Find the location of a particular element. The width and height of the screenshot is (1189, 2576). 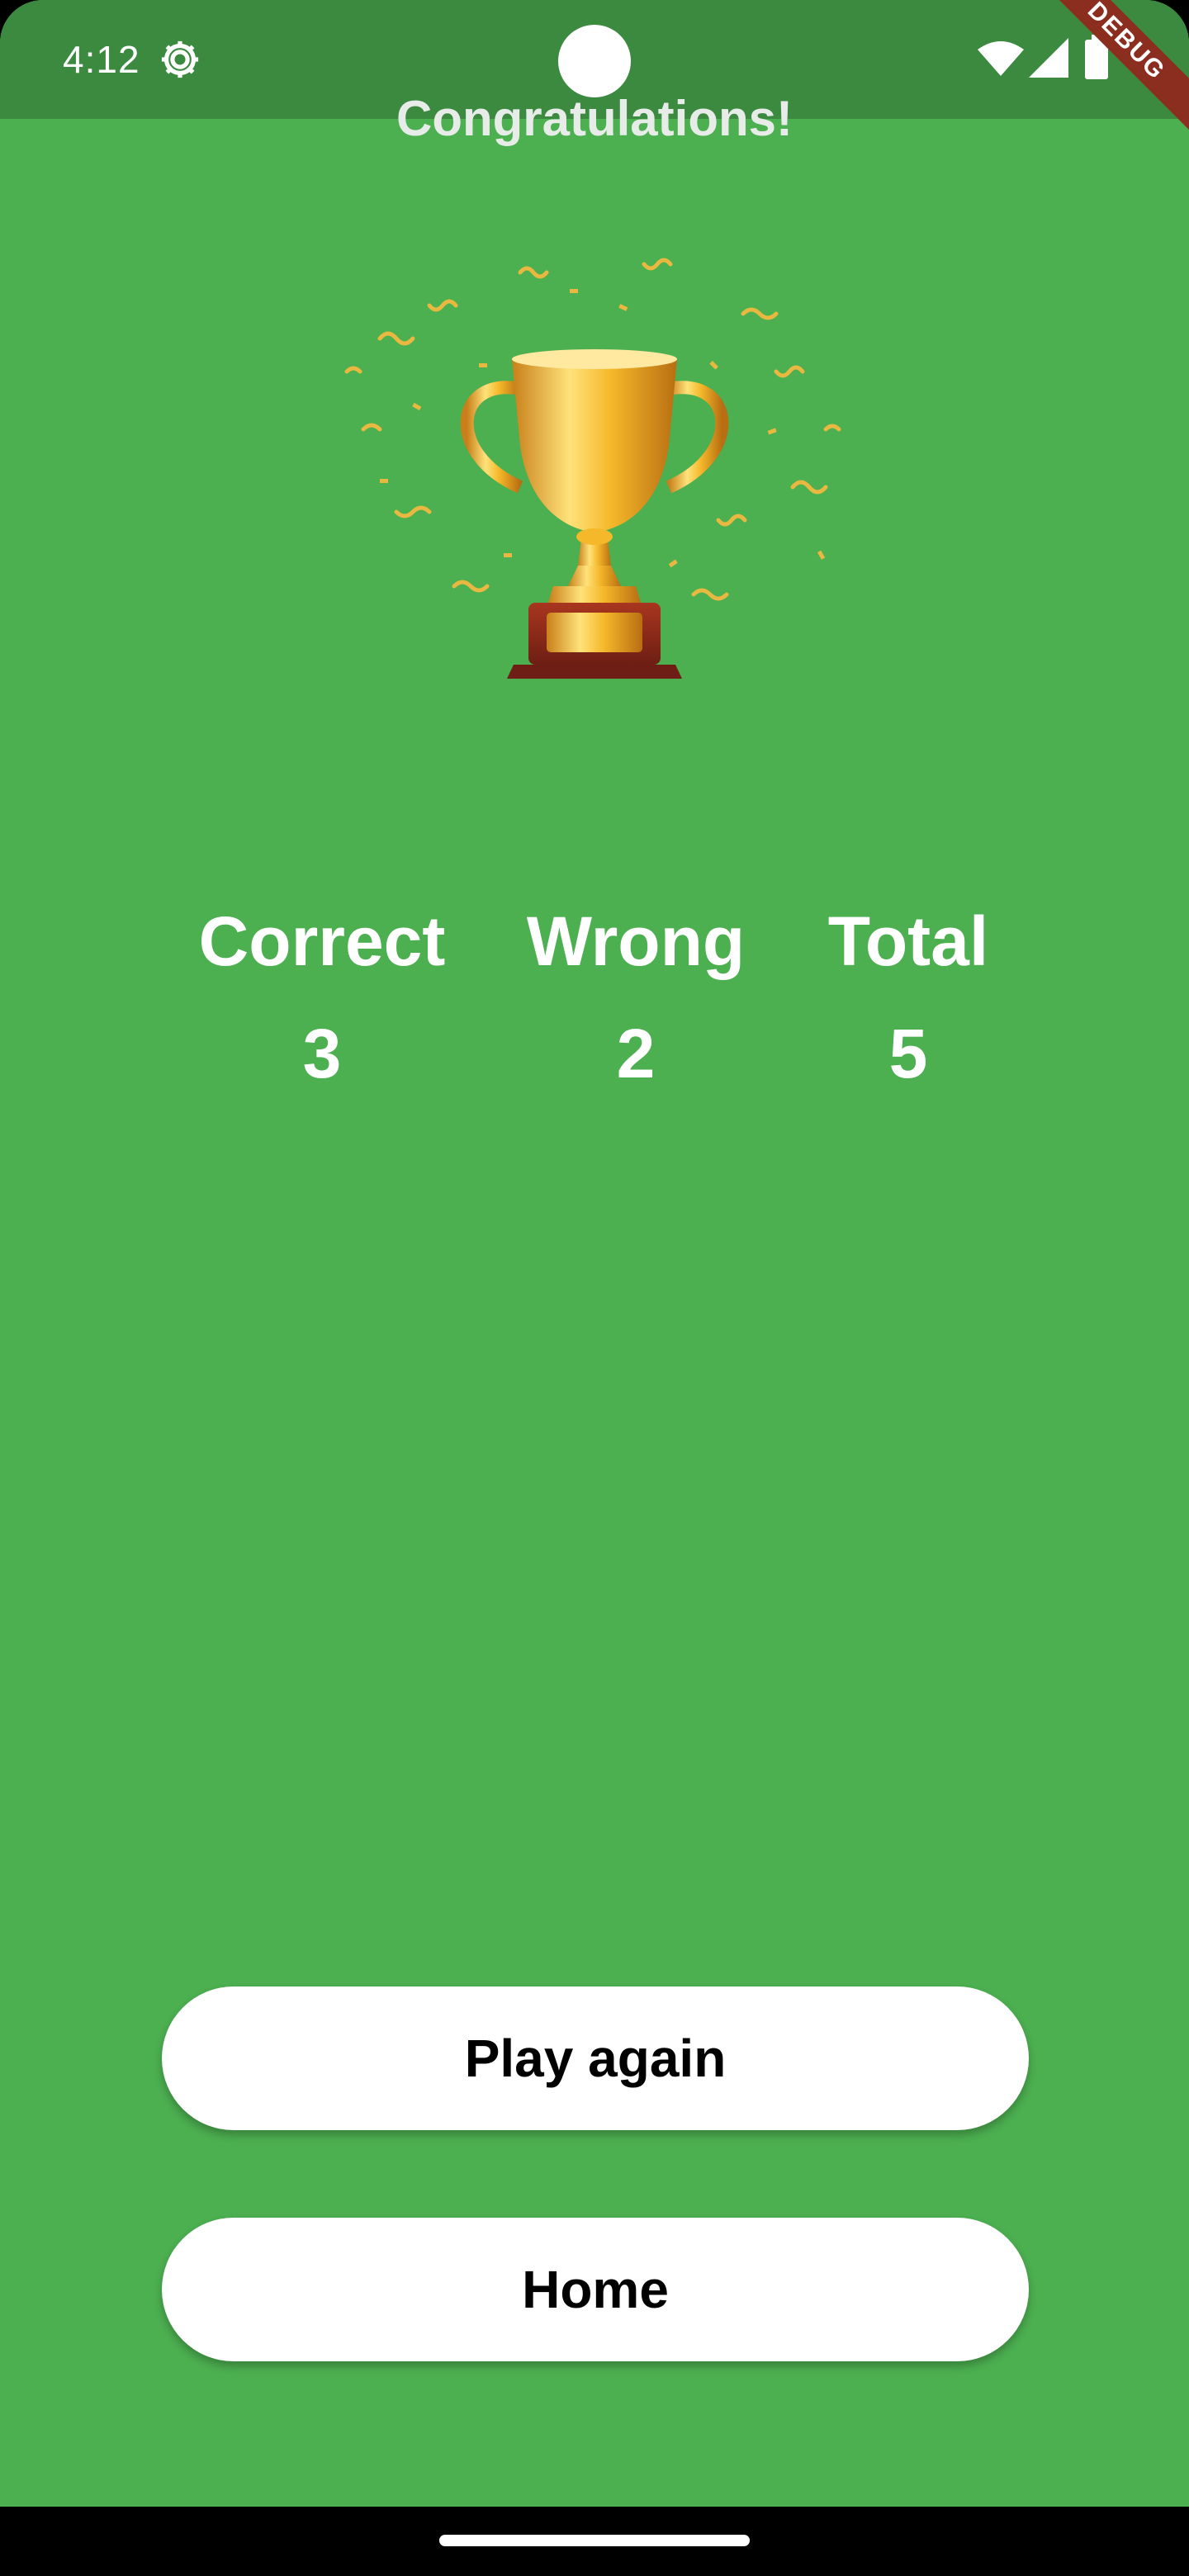

stat-correct-value: 3 is located at coordinates (322, 1053).